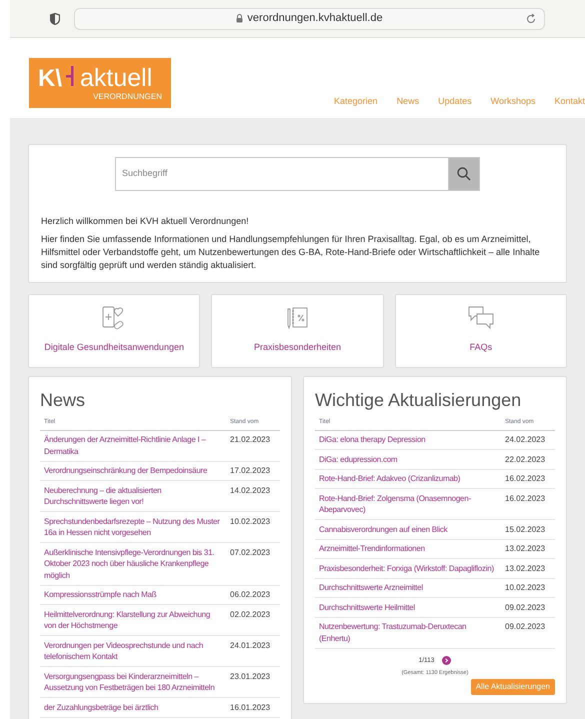 The height and width of the screenshot is (719, 585). Describe the element at coordinates (418, 399) in the screenshot. I see `panel-title: Wichtige Aktualisierungen` at that location.